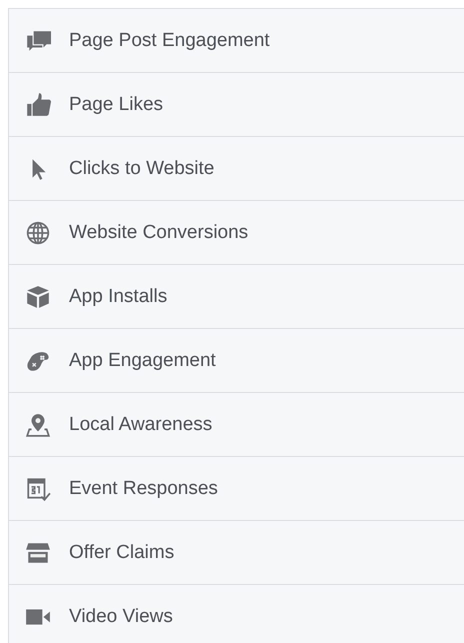 The image size is (464, 643). What do you see at coordinates (38, 425) in the screenshot?
I see `map-pin-icon` at bounding box center [38, 425].